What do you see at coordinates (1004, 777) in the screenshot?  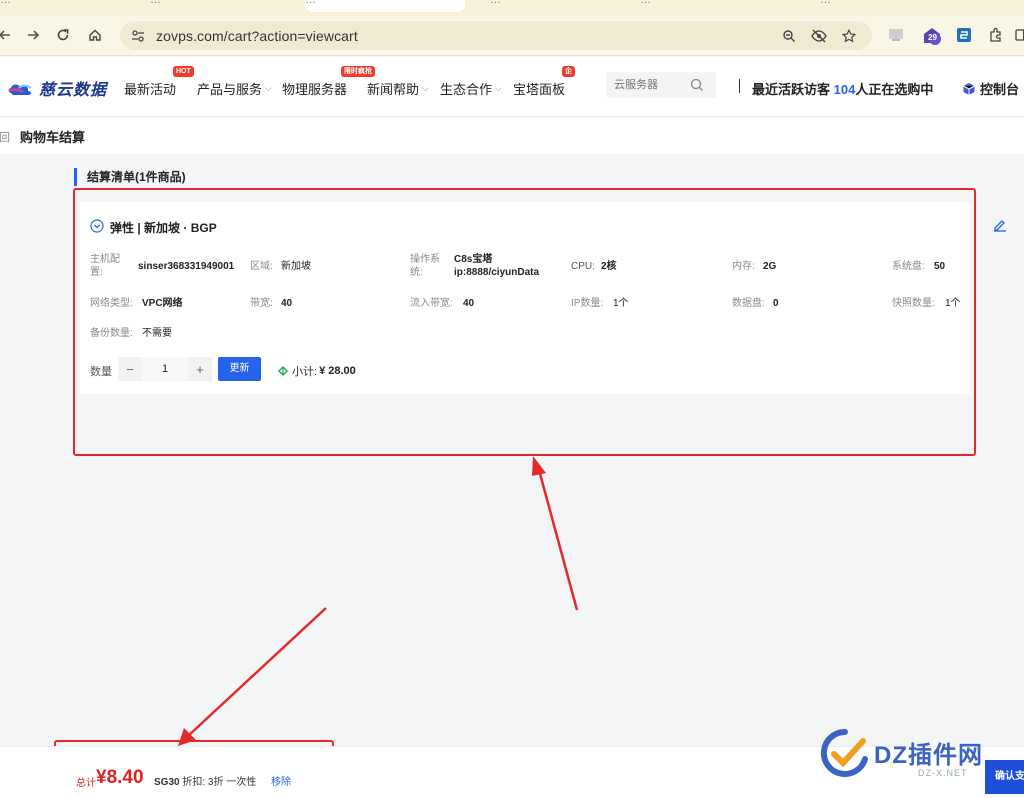 I see `confirm-payment-button: 确认支付` at bounding box center [1004, 777].